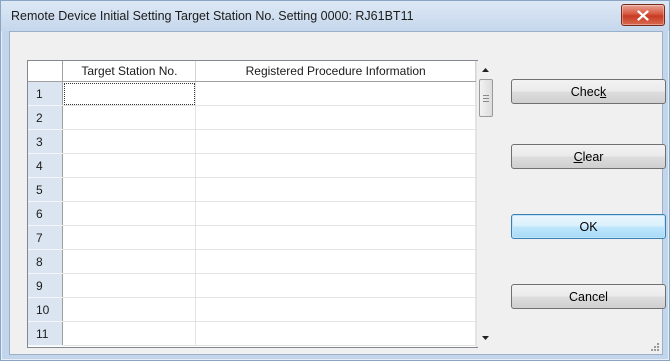 The width and height of the screenshot is (670, 361). I want to click on row-number-label: 4, so click(39, 165).